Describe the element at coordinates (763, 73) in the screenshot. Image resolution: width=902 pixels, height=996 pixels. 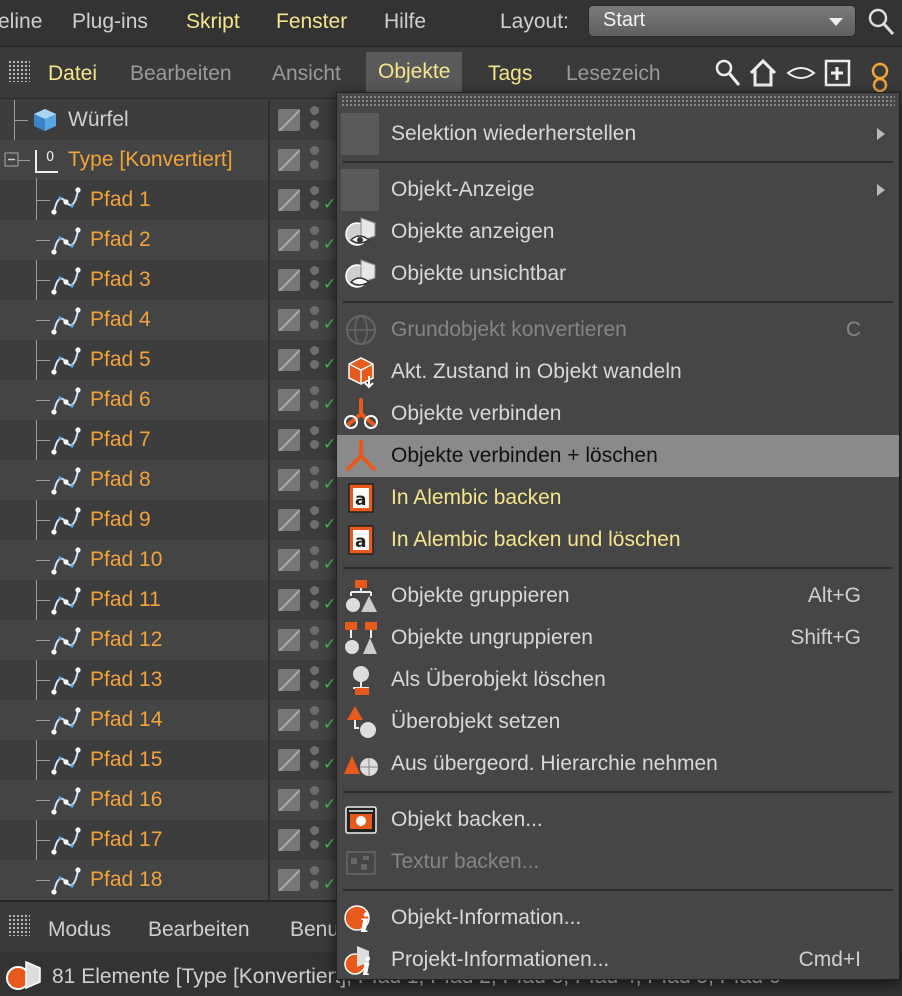
I see `home-icon` at that location.